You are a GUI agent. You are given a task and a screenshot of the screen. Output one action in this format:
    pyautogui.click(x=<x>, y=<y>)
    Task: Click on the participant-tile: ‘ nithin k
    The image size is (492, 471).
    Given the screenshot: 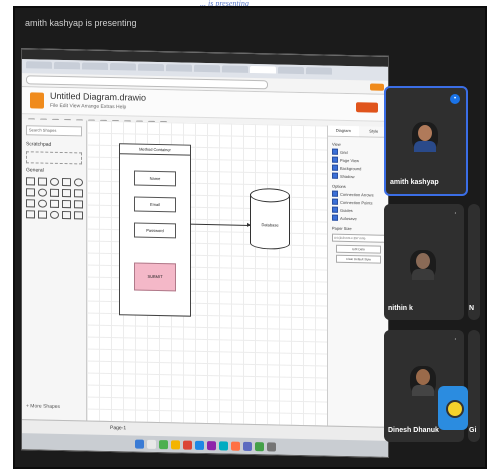 What is the action you would take?
    pyautogui.click(x=424, y=262)
    